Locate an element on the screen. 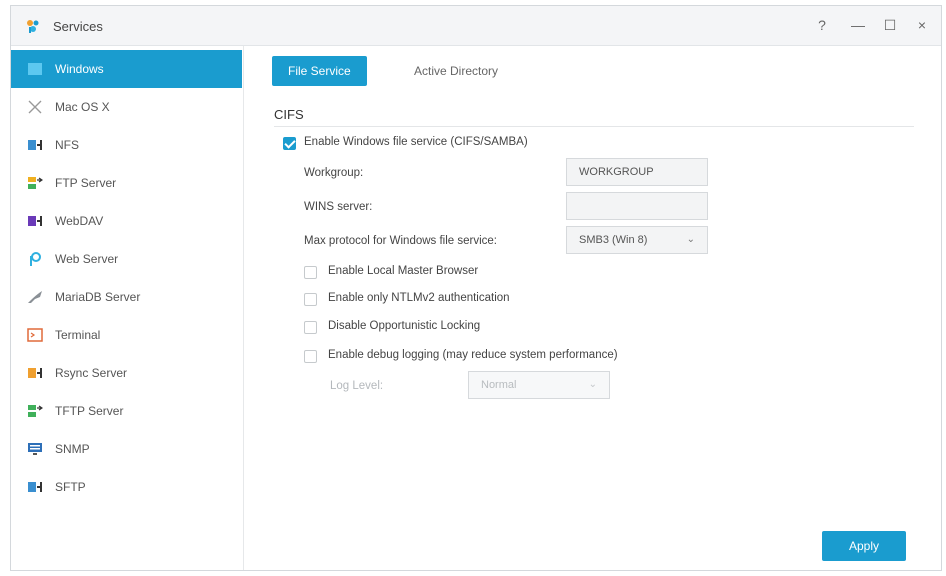  webdav-icon is located at coordinates (35, 221).